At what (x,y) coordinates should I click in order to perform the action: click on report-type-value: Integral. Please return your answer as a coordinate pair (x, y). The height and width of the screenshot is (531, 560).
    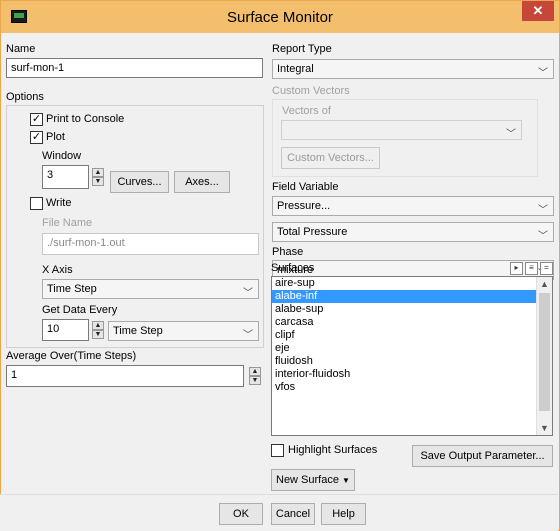
    Looking at the image, I should click on (295, 69).